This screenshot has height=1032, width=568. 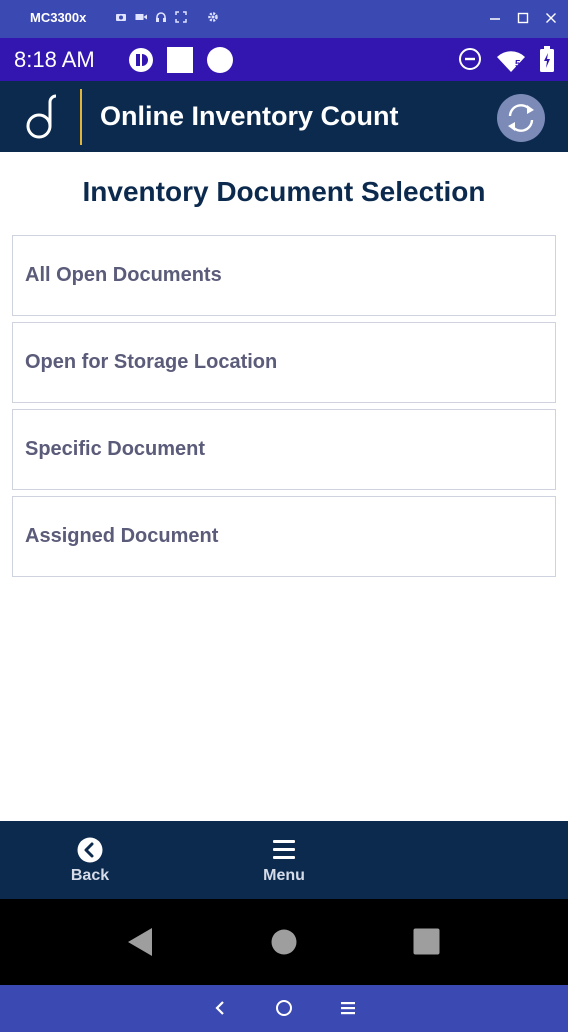 I want to click on back-label: Back, so click(x=90, y=875).